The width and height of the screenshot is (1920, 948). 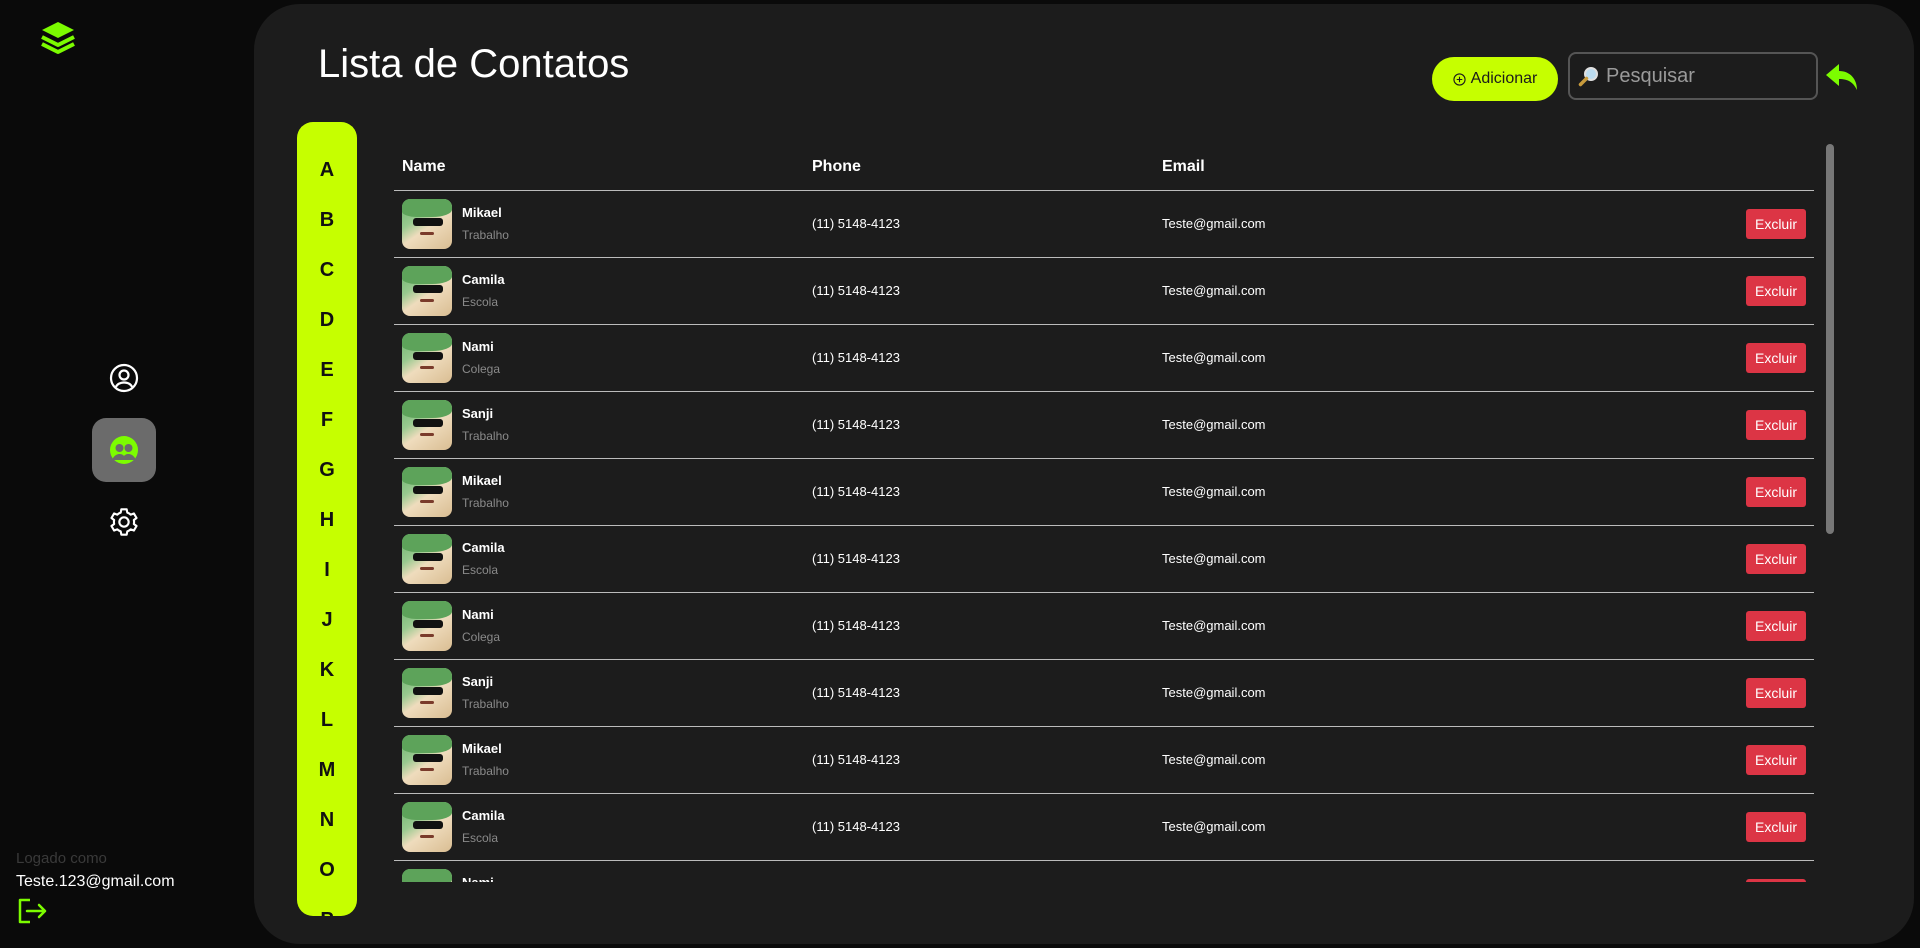 What do you see at coordinates (1459, 79) in the screenshot?
I see `plus-circle-icon` at bounding box center [1459, 79].